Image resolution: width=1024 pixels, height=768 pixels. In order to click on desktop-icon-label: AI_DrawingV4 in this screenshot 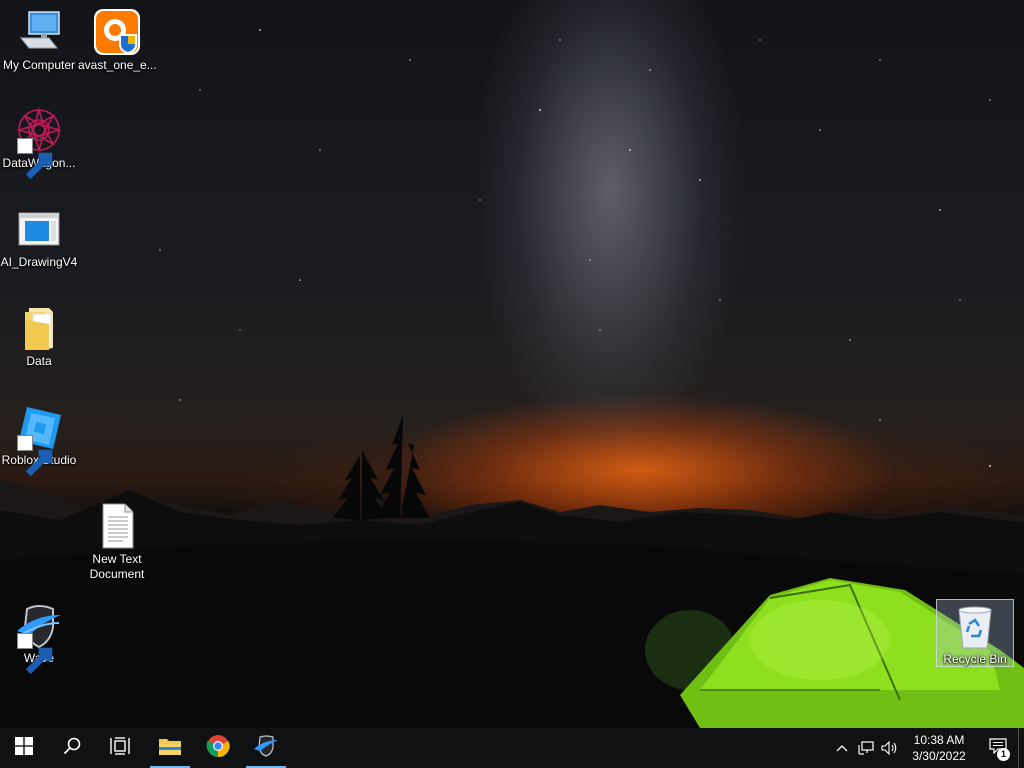, I will do `click(39, 262)`.